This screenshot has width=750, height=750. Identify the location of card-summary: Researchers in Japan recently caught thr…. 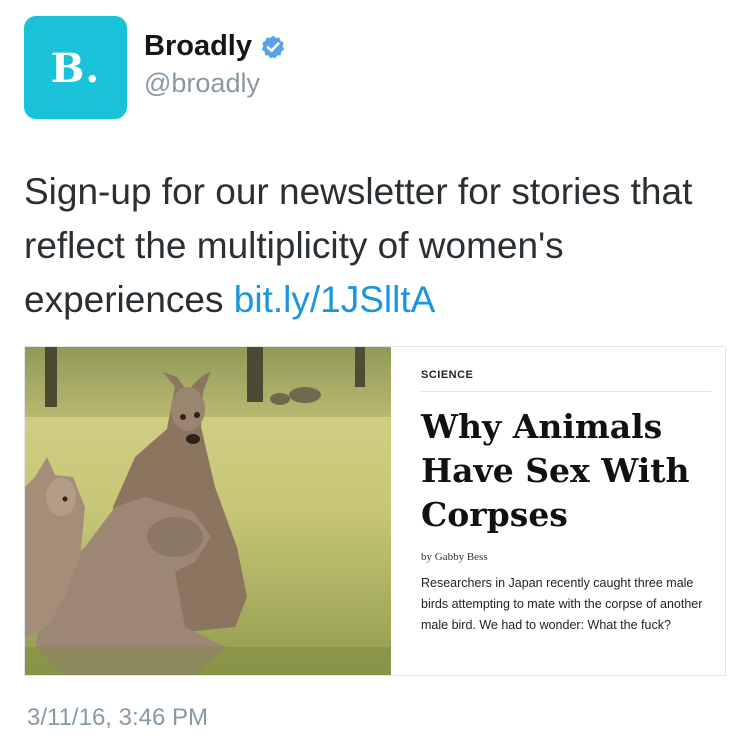
(562, 604).